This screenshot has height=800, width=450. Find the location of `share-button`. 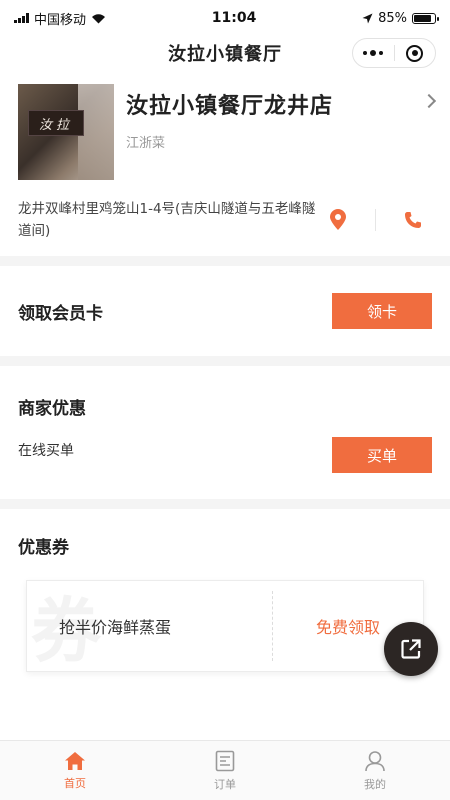

share-button is located at coordinates (411, 649).